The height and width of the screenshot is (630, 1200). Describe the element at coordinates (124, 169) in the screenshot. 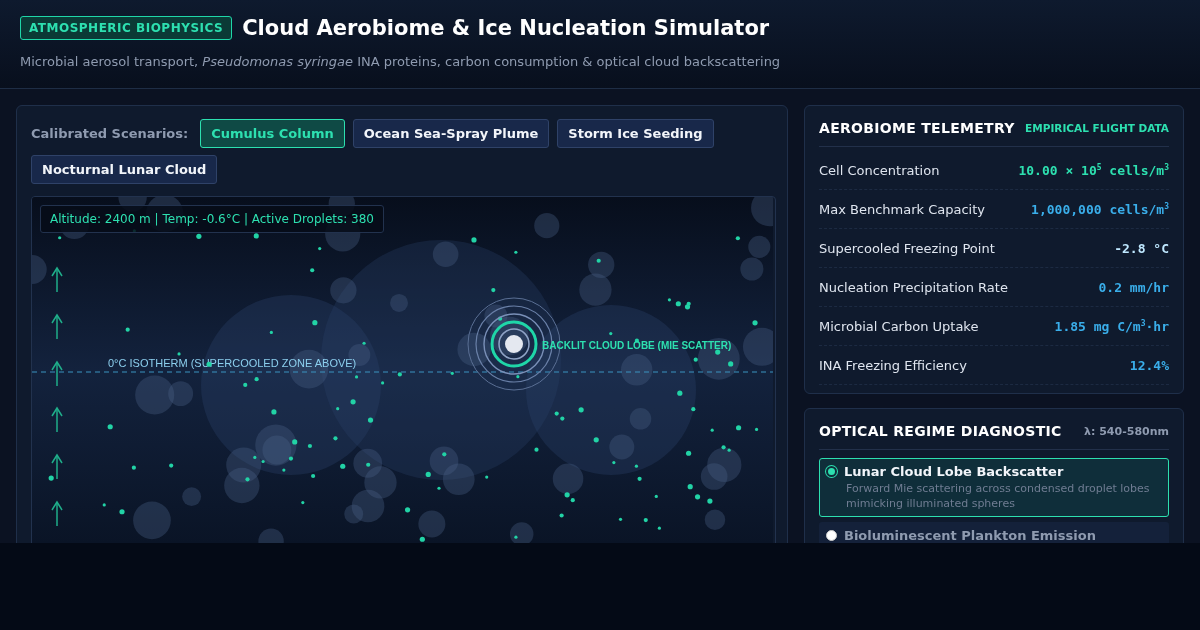

I see `scenario-button: Nocturnal Lunar Cloud` at that location.